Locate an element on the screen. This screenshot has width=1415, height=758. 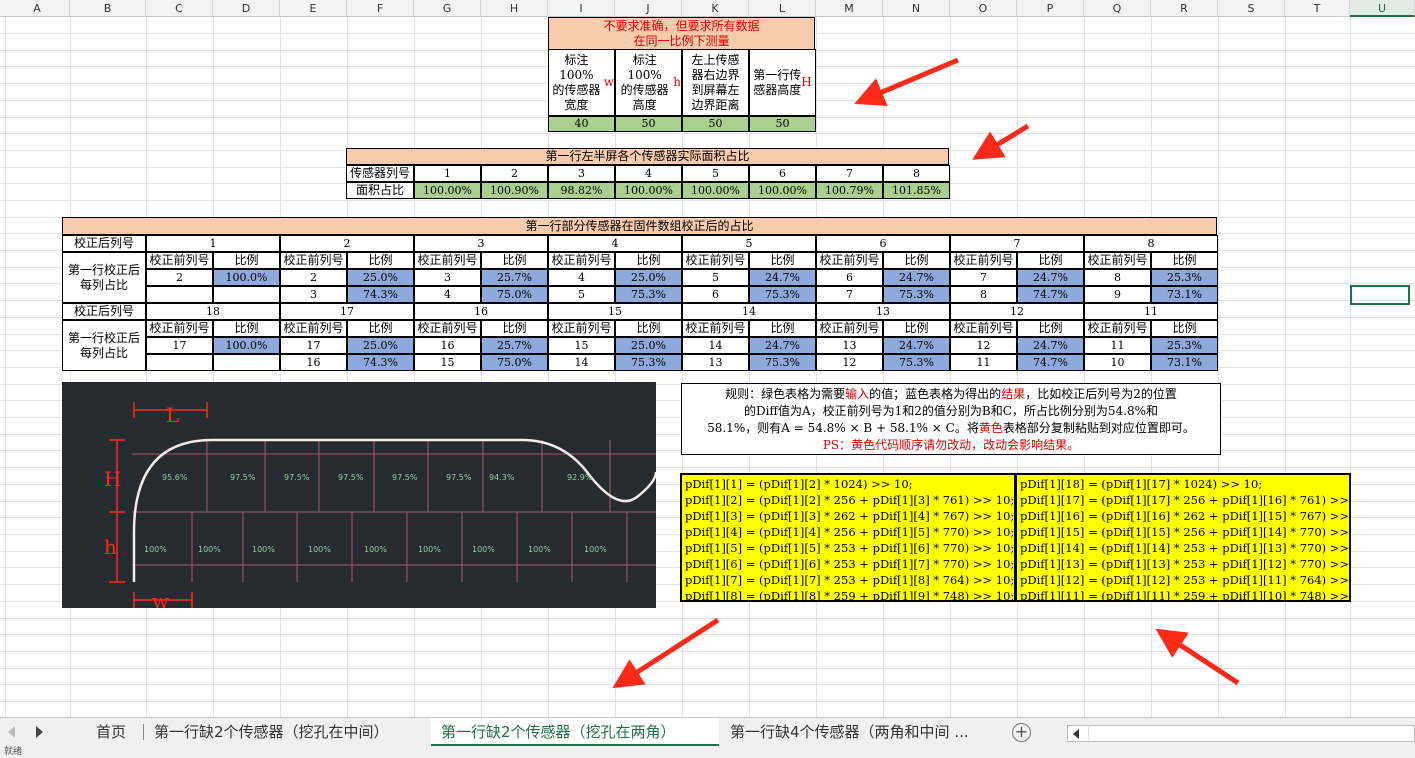
calib-before-value: 12 is located at coordinates (849, 362).